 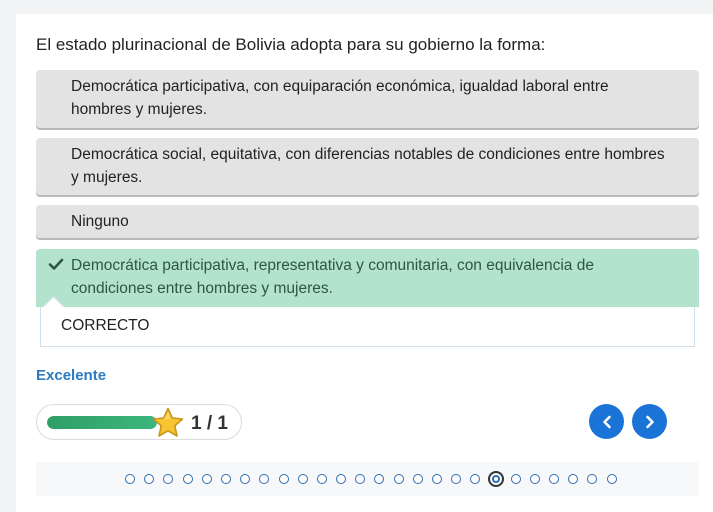 What do you see at coordinates (56, 264) in the screenshot?
I see `check-icon` at bounding box center [56, 264].